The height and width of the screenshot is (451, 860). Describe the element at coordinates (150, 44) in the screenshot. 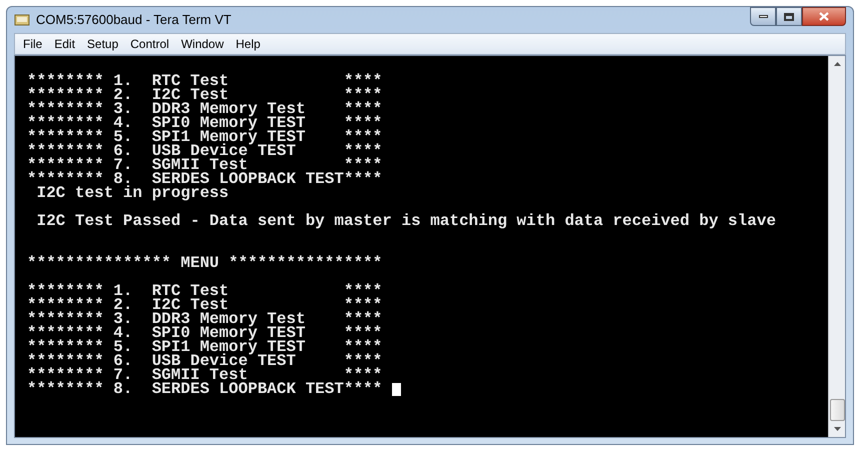

I see `menu-item: Control` at that location.